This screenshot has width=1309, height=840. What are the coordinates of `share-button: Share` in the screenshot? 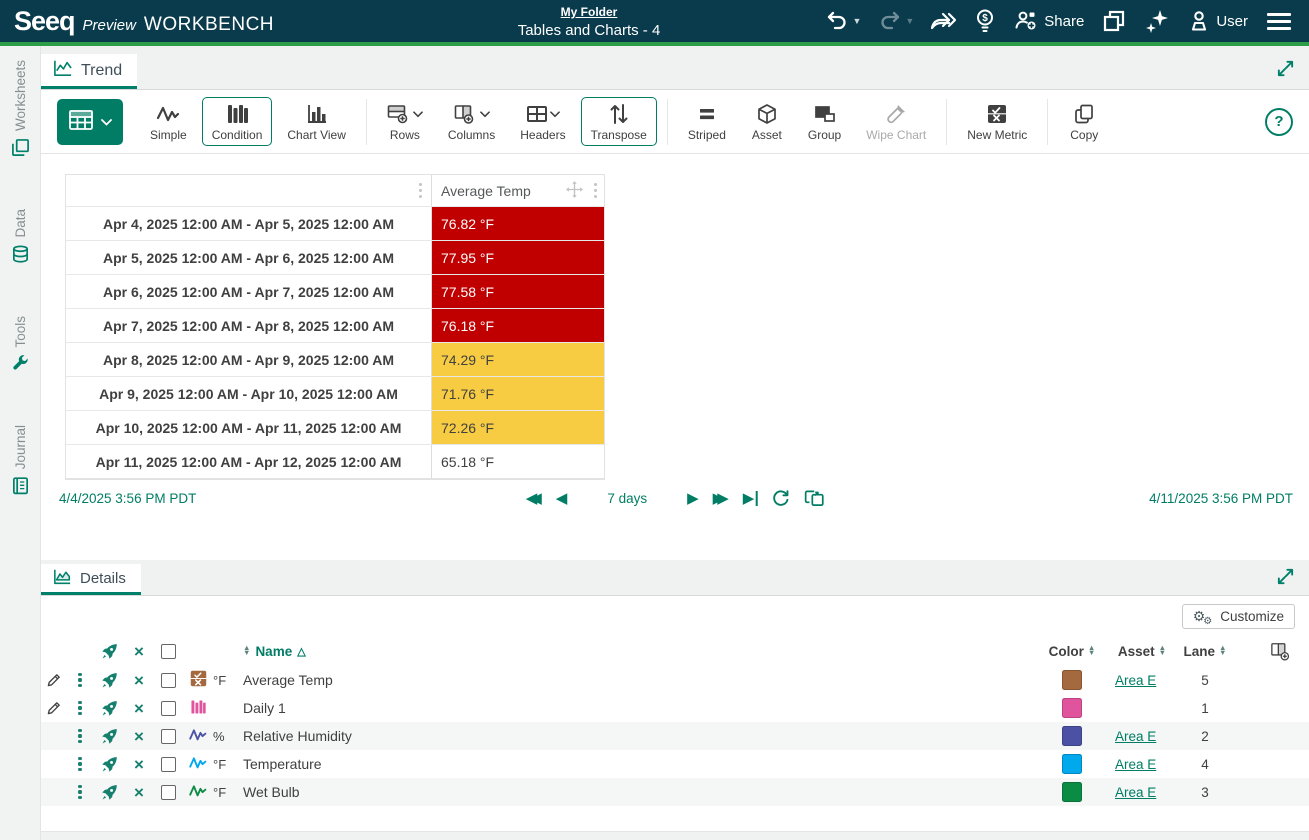 It's located at (1048, 21).